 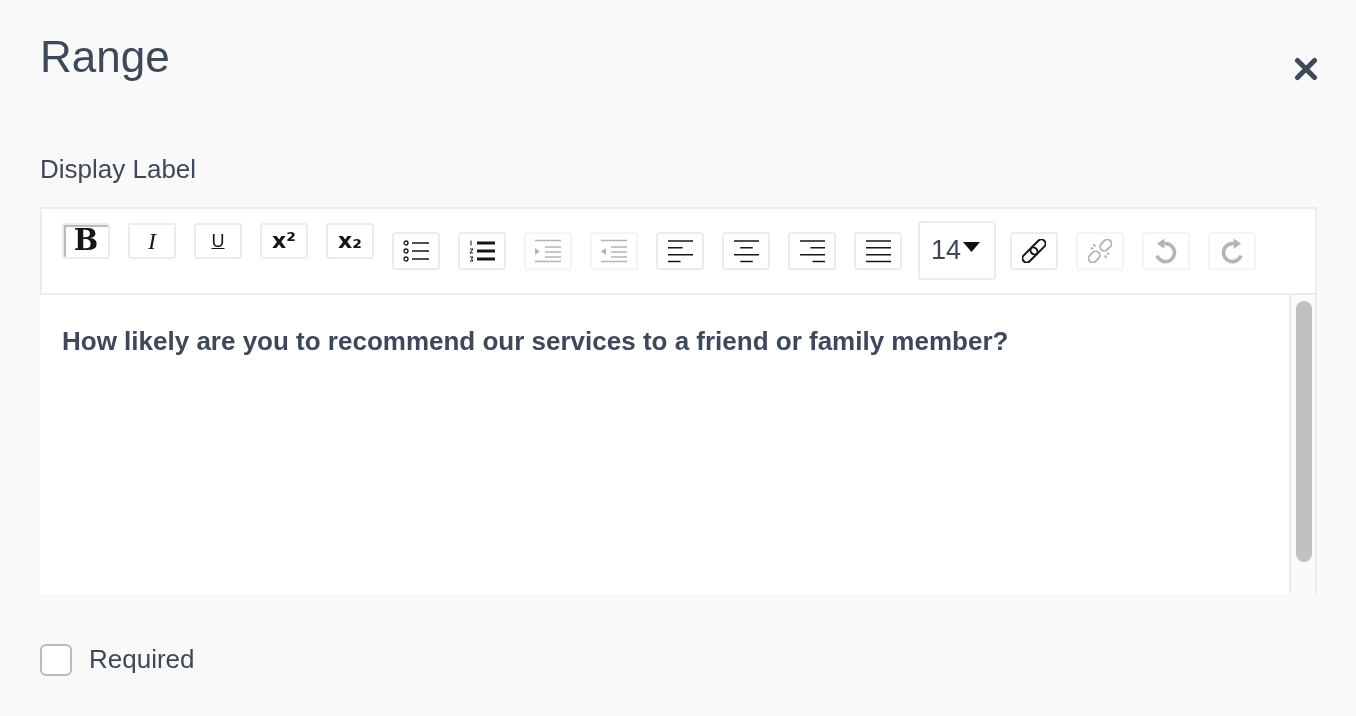 I want to click on align-left-icon, so click(x=680, y=251).